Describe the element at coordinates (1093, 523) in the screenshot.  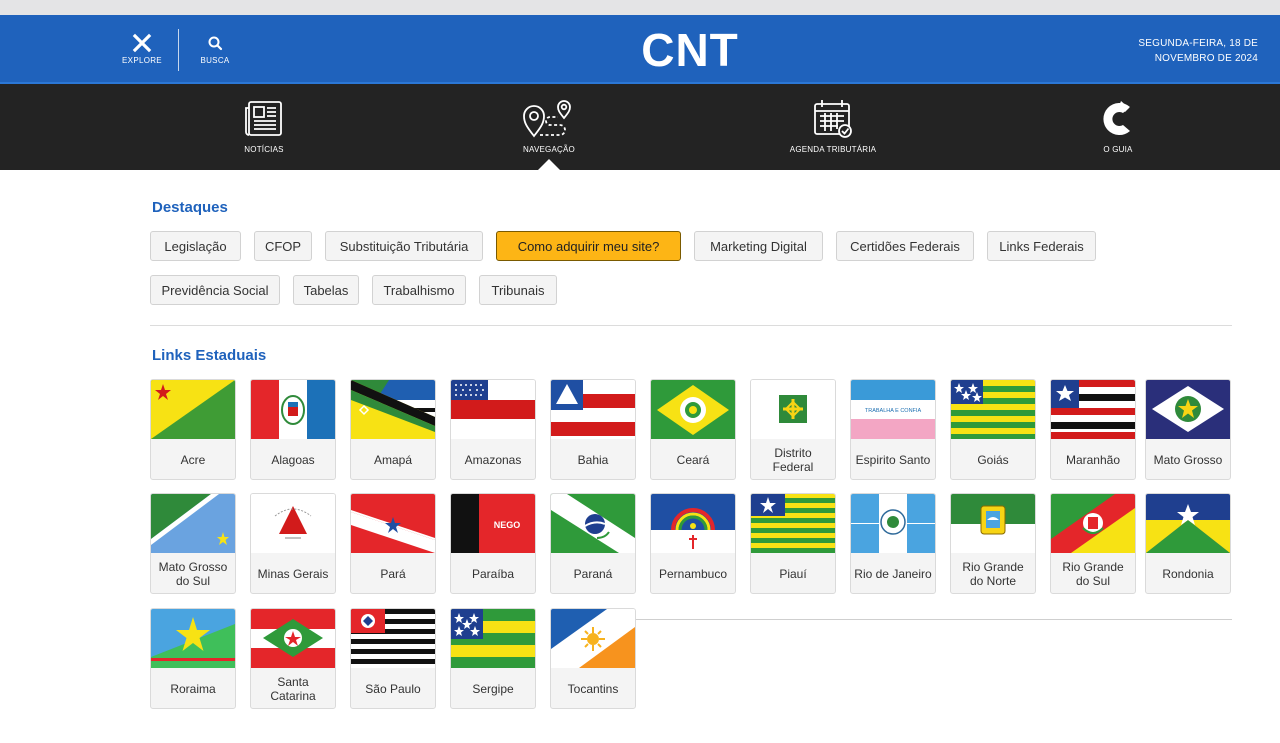
I see `flag-rs-icon` at that location.